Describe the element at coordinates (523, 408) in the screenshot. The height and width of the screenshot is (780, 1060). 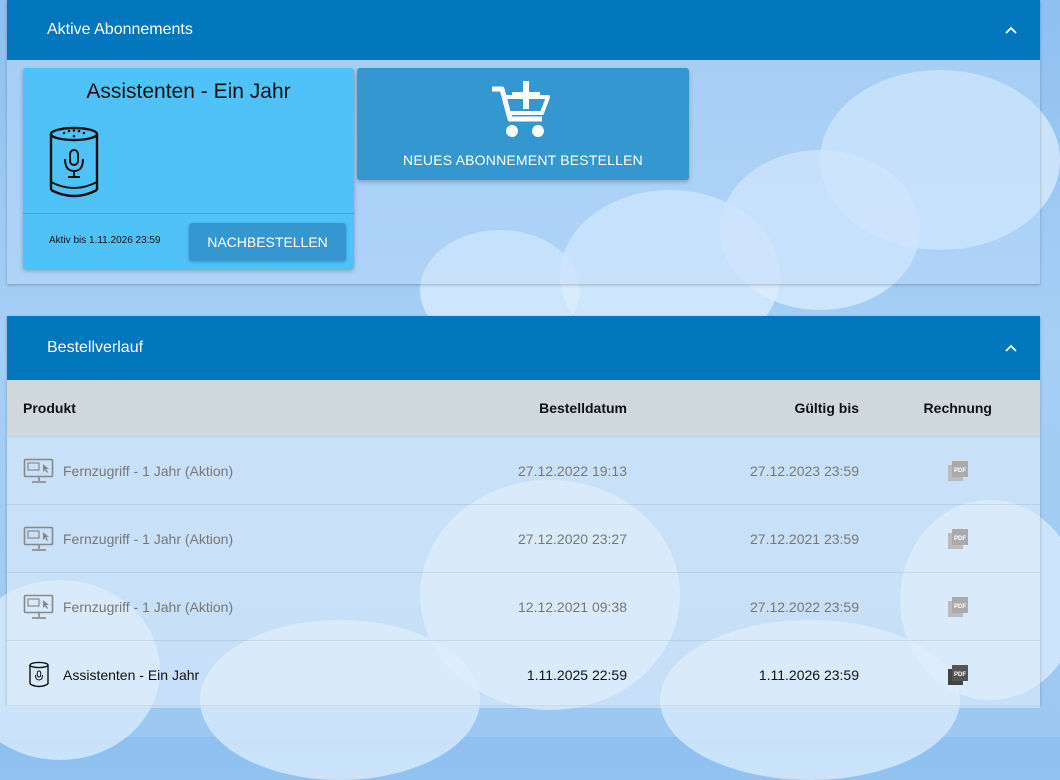
I see `table-header: Produkt Bestelldatum Gültig bis Rechnung` at that location.